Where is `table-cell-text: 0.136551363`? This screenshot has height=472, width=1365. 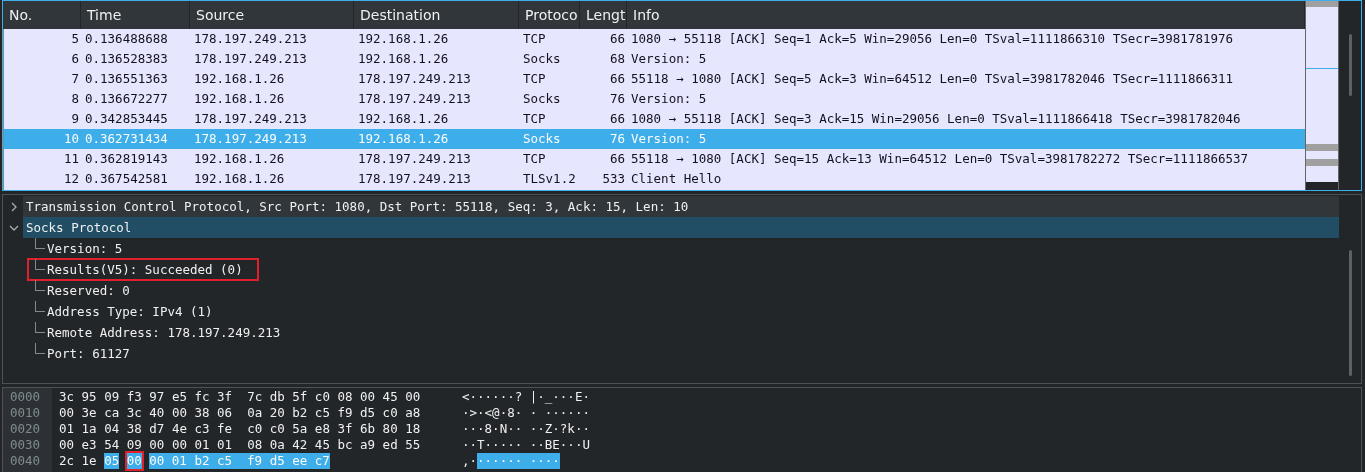
table-cell-text: 0.136551363 is located at coordinates (126, 79).